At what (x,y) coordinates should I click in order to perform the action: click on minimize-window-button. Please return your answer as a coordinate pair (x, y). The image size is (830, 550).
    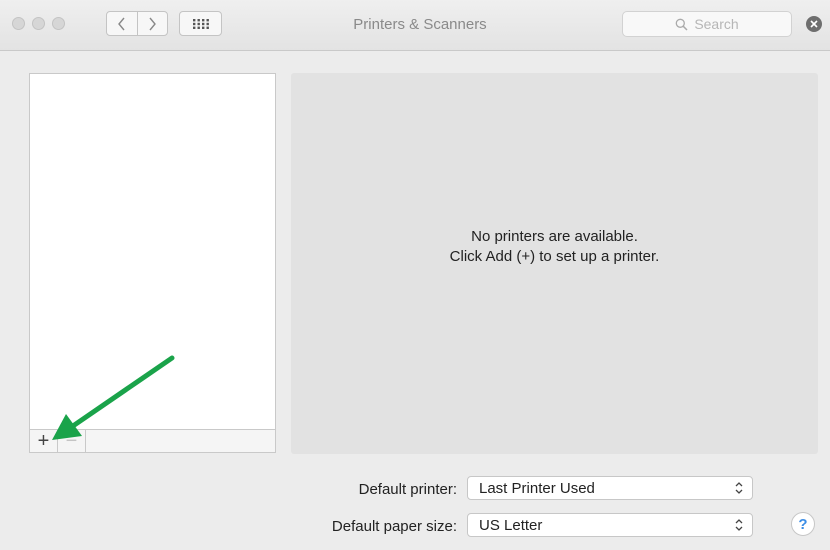
    Looking at the image, I should click on (38, 23).